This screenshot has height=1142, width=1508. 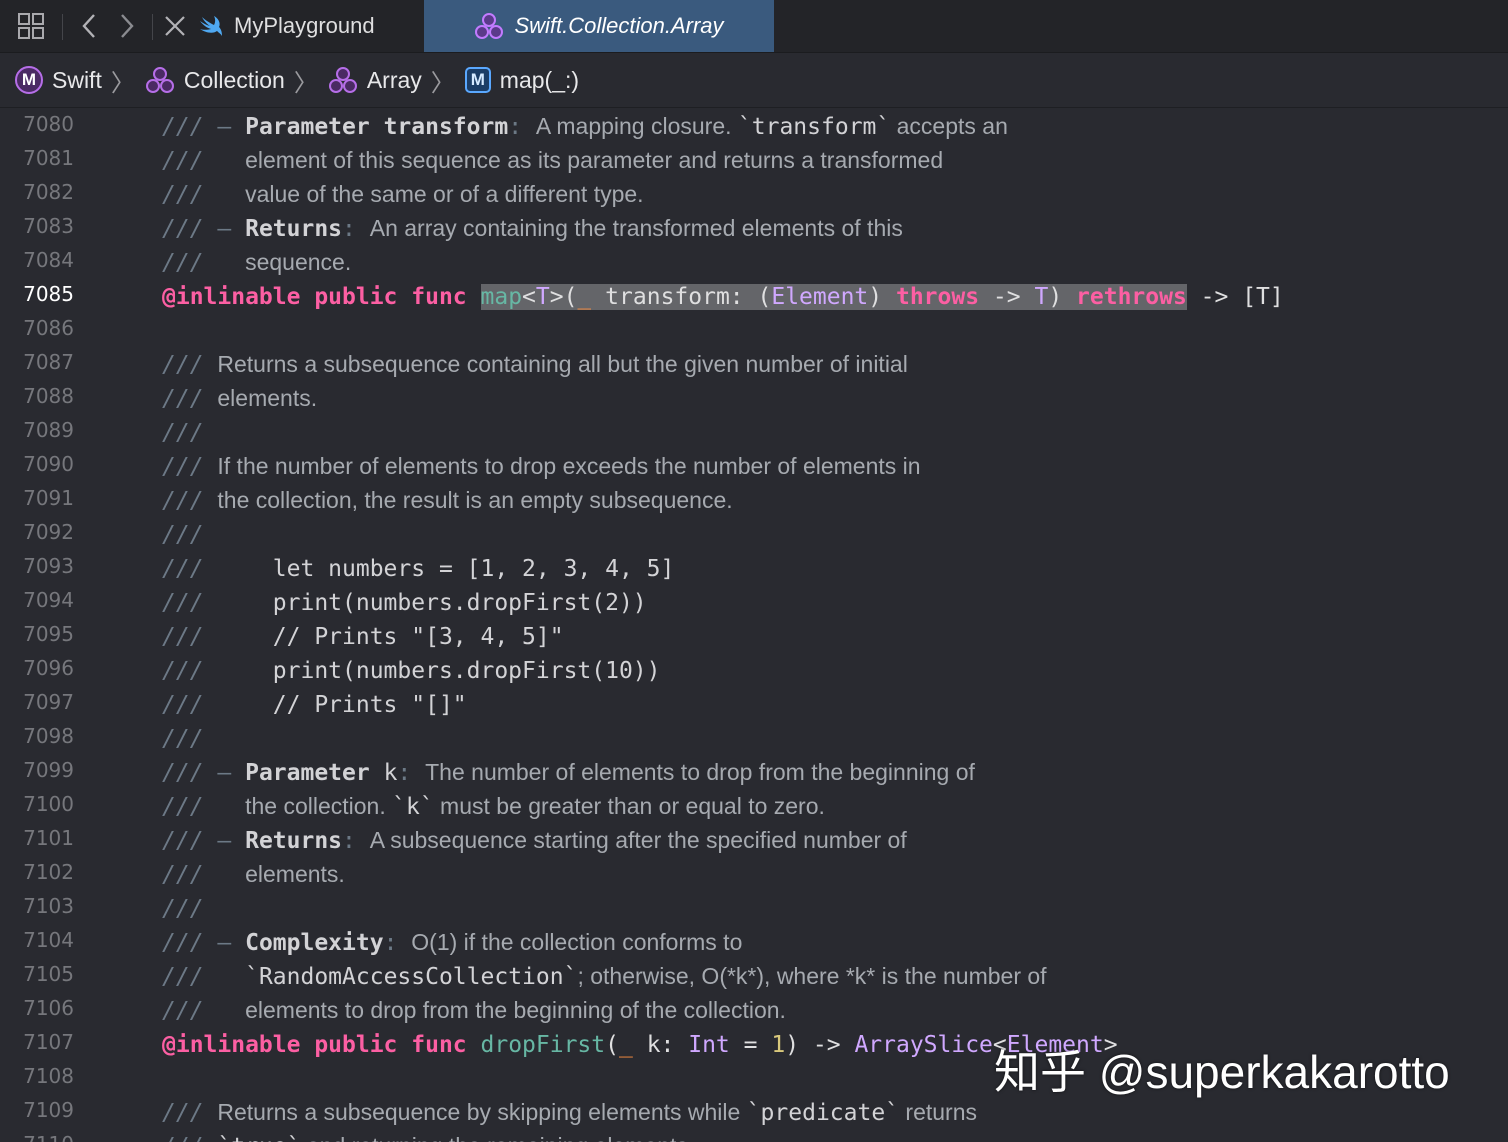 What do you see at coordinates (754, 704) in the screenshot?
I see `code-line: 7097 /// // Prints "[]"` at bounding box center [754, 704].